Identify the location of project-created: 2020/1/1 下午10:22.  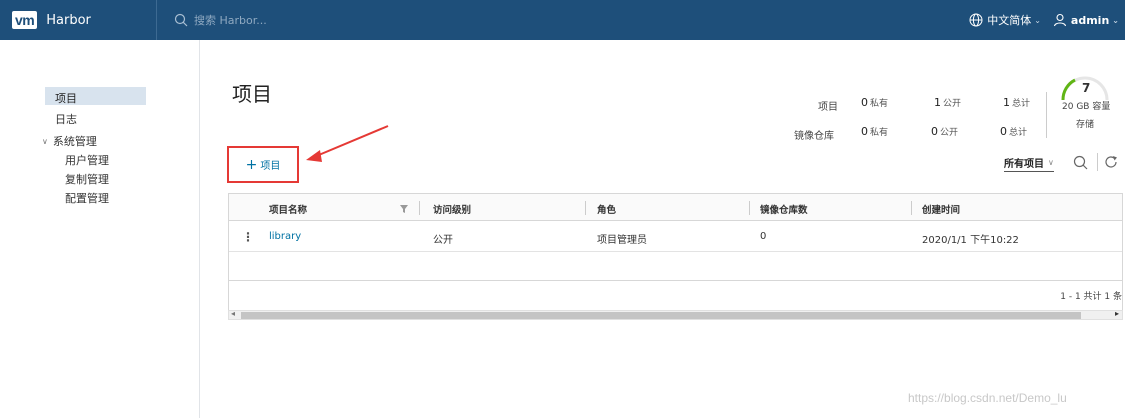
(970, 240).